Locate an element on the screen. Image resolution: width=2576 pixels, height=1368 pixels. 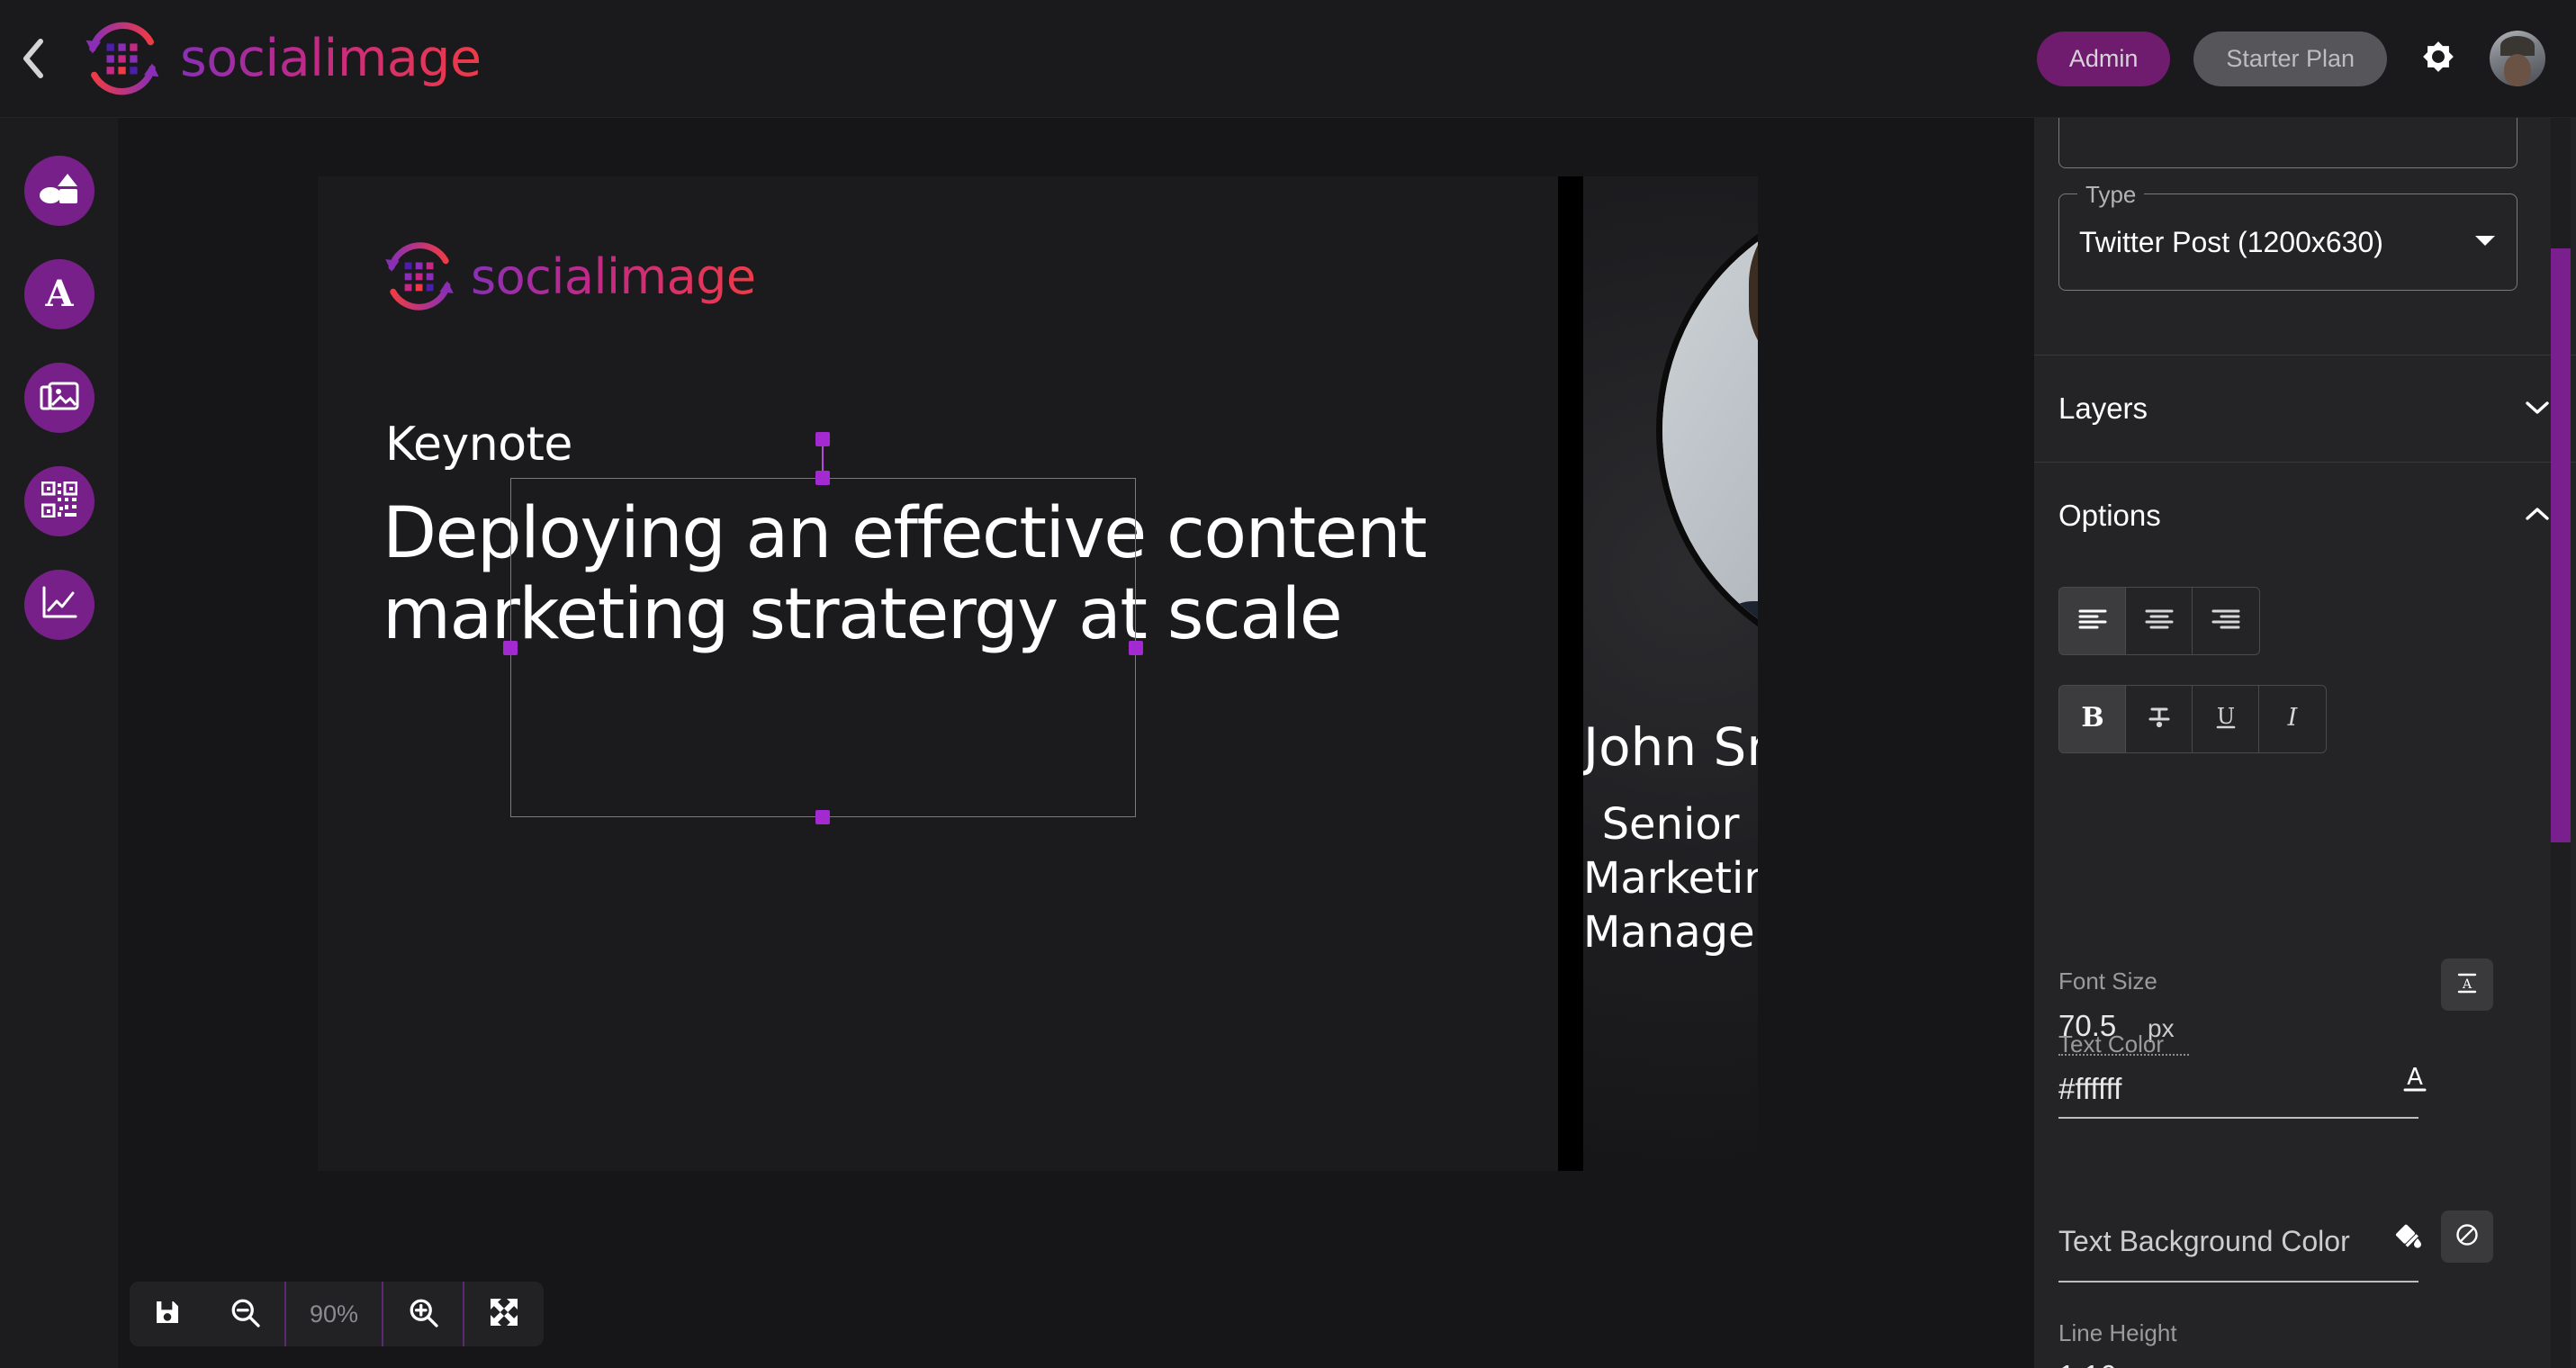
text-color-underline is located at coordinates (2238, 1118).